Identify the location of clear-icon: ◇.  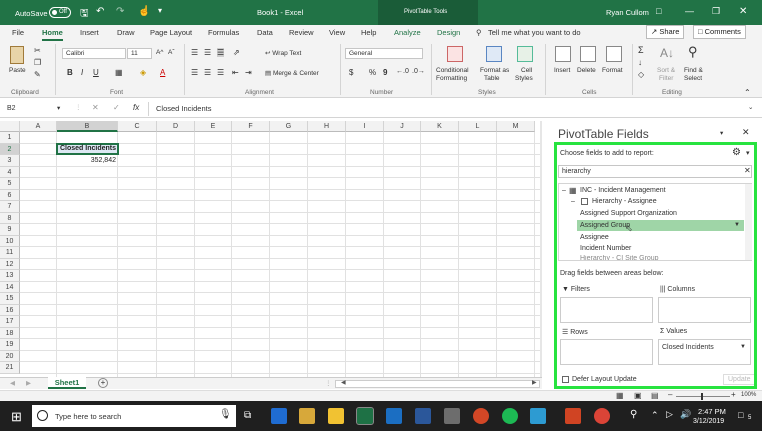
(641, 74).